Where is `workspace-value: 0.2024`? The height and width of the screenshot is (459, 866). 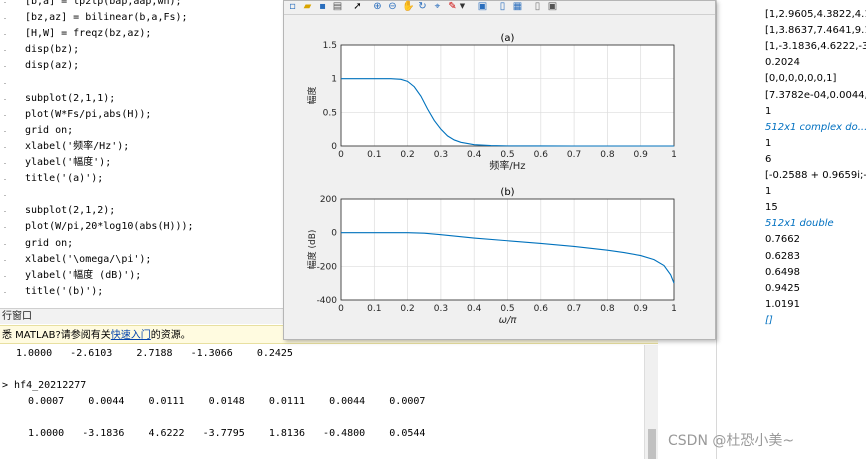 workspace-value: 0.2024 is located at coordinates (782, 62).